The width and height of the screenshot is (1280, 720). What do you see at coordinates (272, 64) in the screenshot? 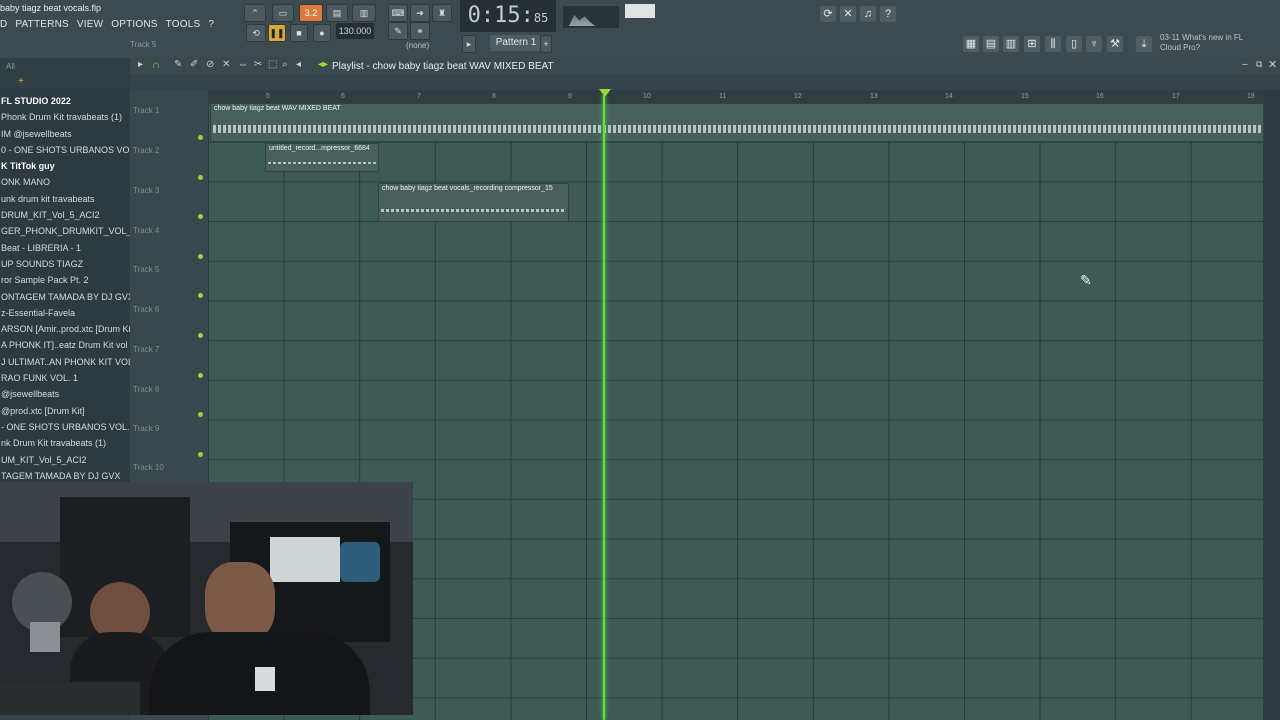
I see `select-tool-icon: ⬚` at bounding box center [272, 64].